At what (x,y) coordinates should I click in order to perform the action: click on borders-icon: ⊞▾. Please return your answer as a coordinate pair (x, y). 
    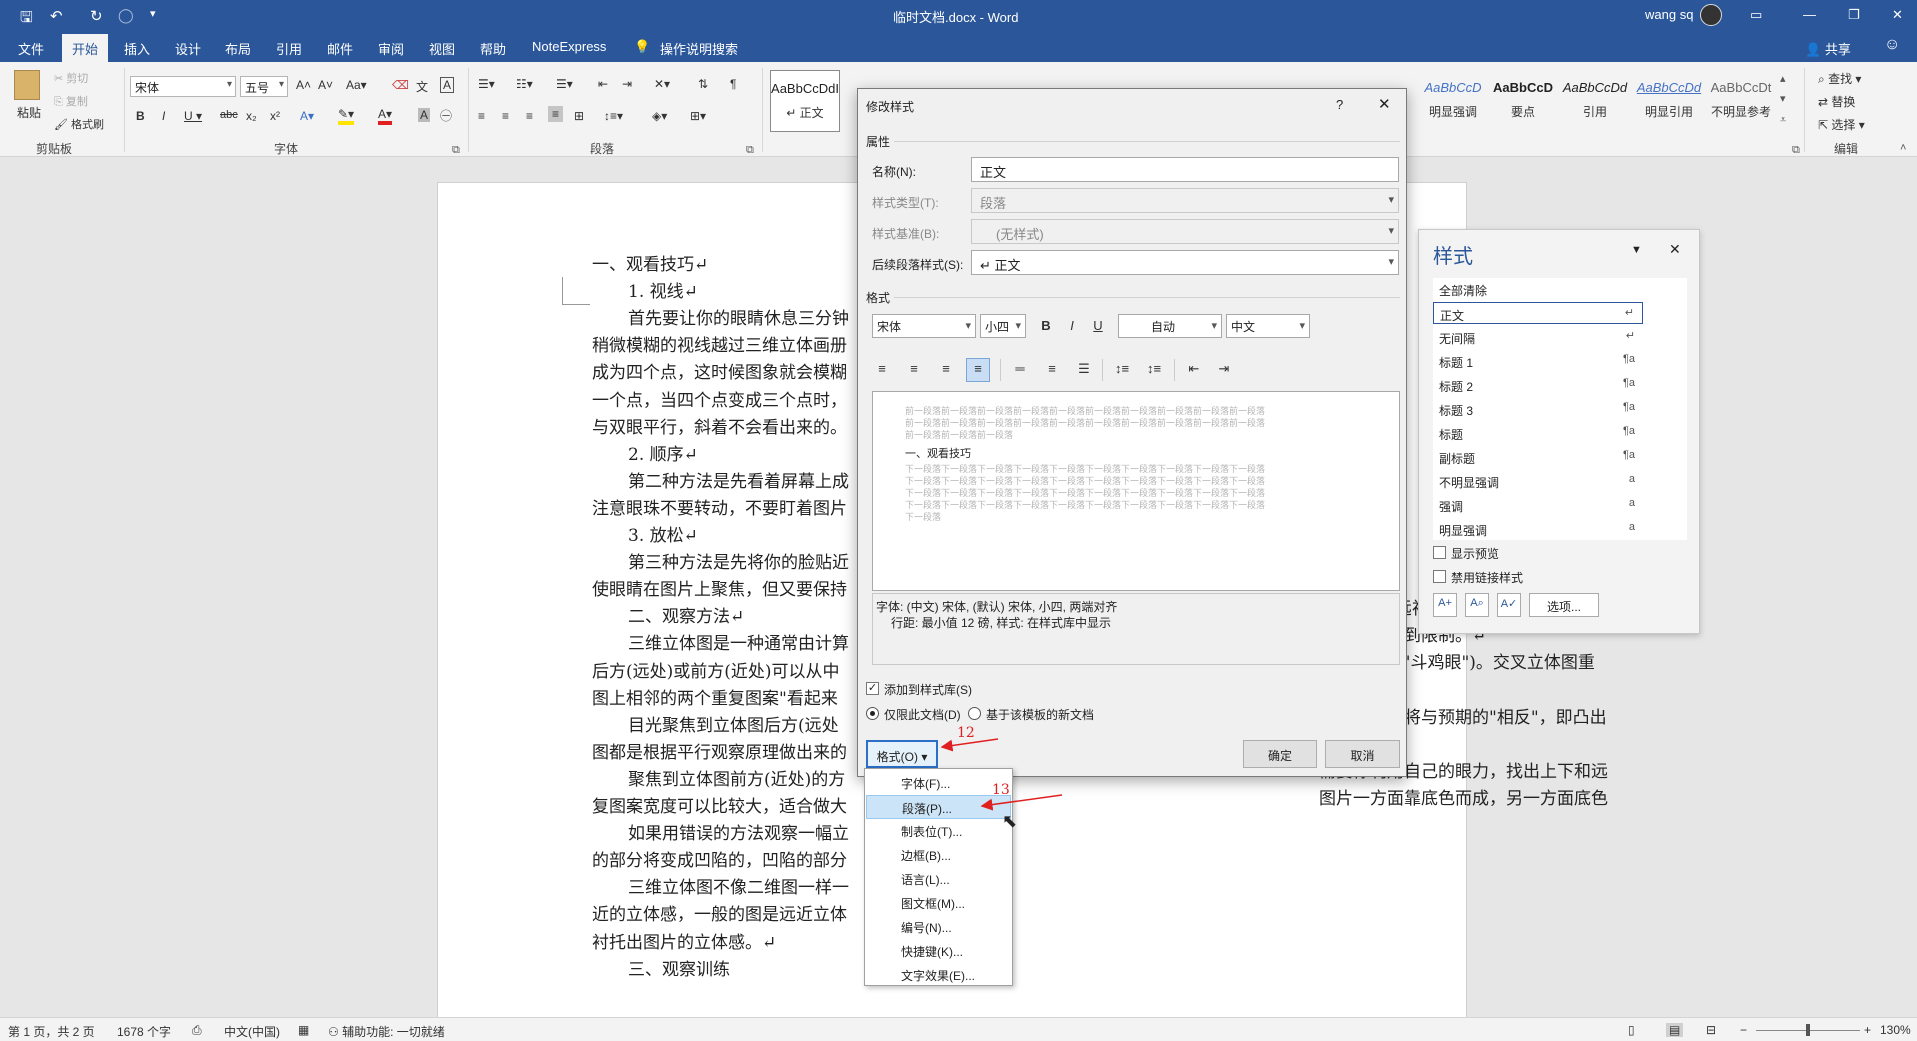
    Looking at the image, I should click on (698, 116).